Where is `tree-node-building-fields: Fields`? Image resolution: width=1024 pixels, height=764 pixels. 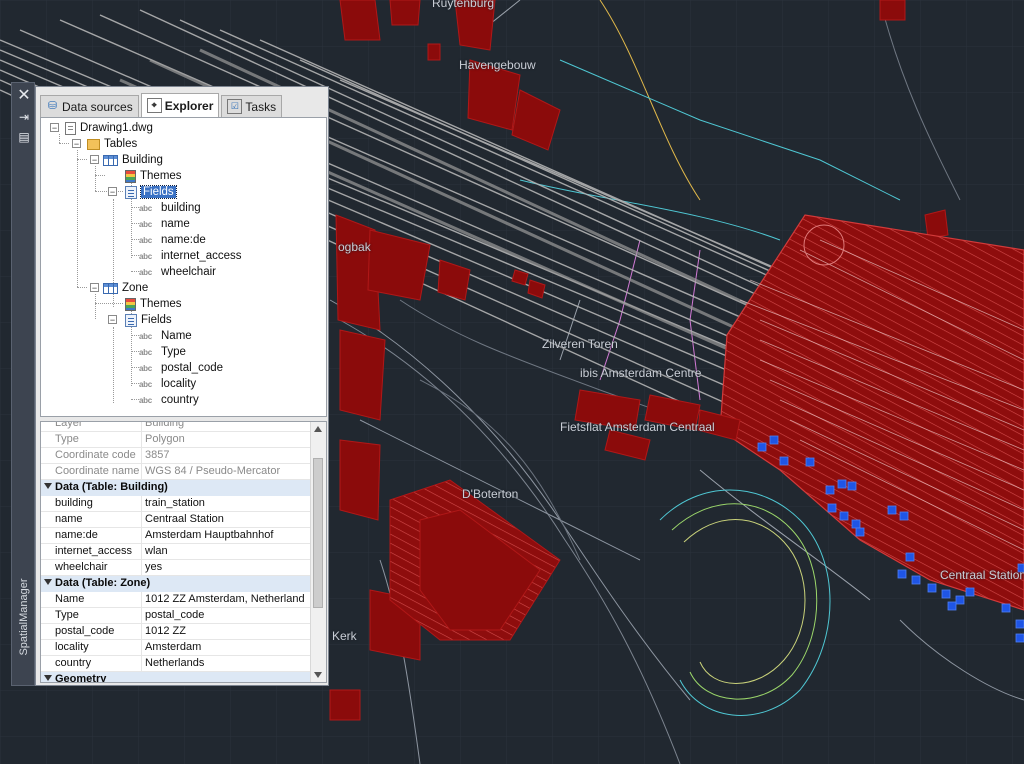 tree-node-building-fields: Fields is located at coordinates (151, 192).